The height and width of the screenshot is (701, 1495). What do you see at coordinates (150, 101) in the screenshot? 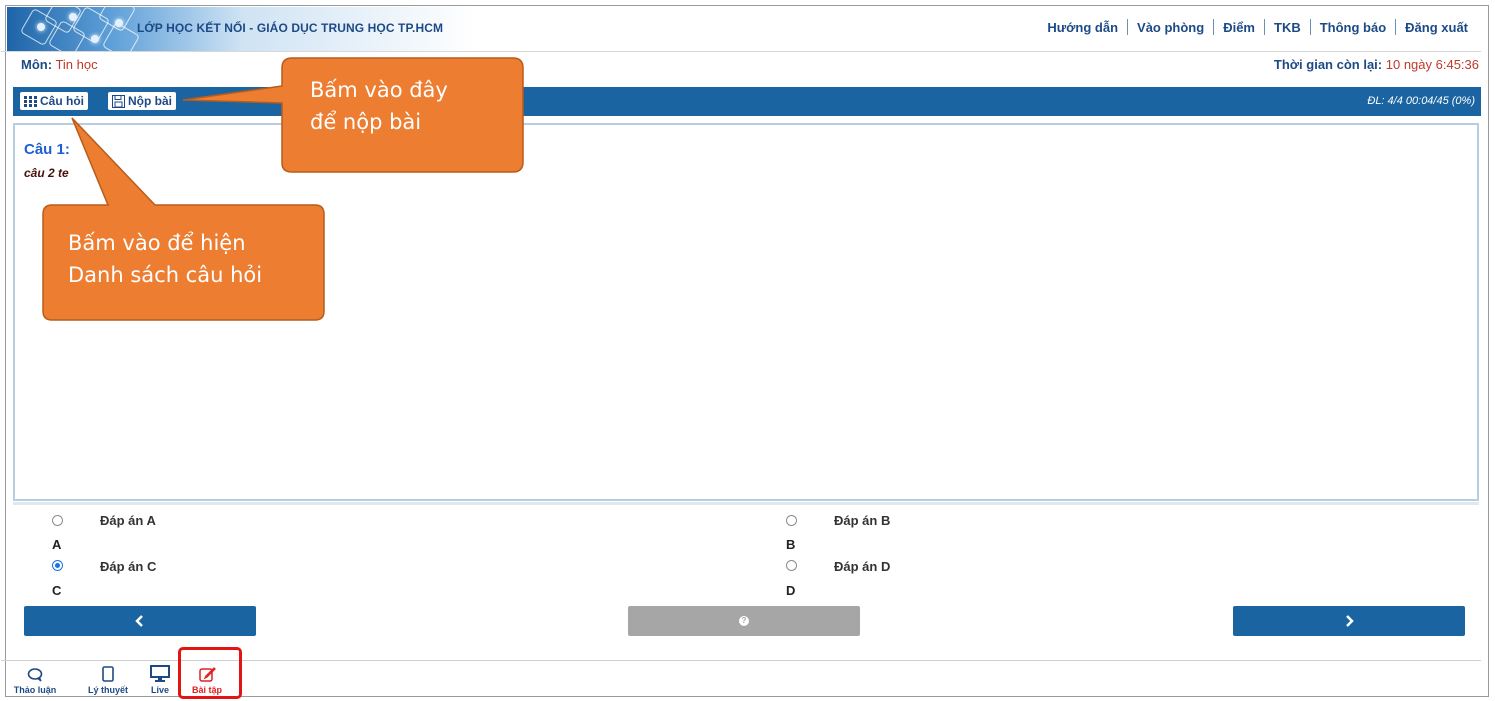
I see `submit-label: Nộp bài` at bounding box center [150, 101].